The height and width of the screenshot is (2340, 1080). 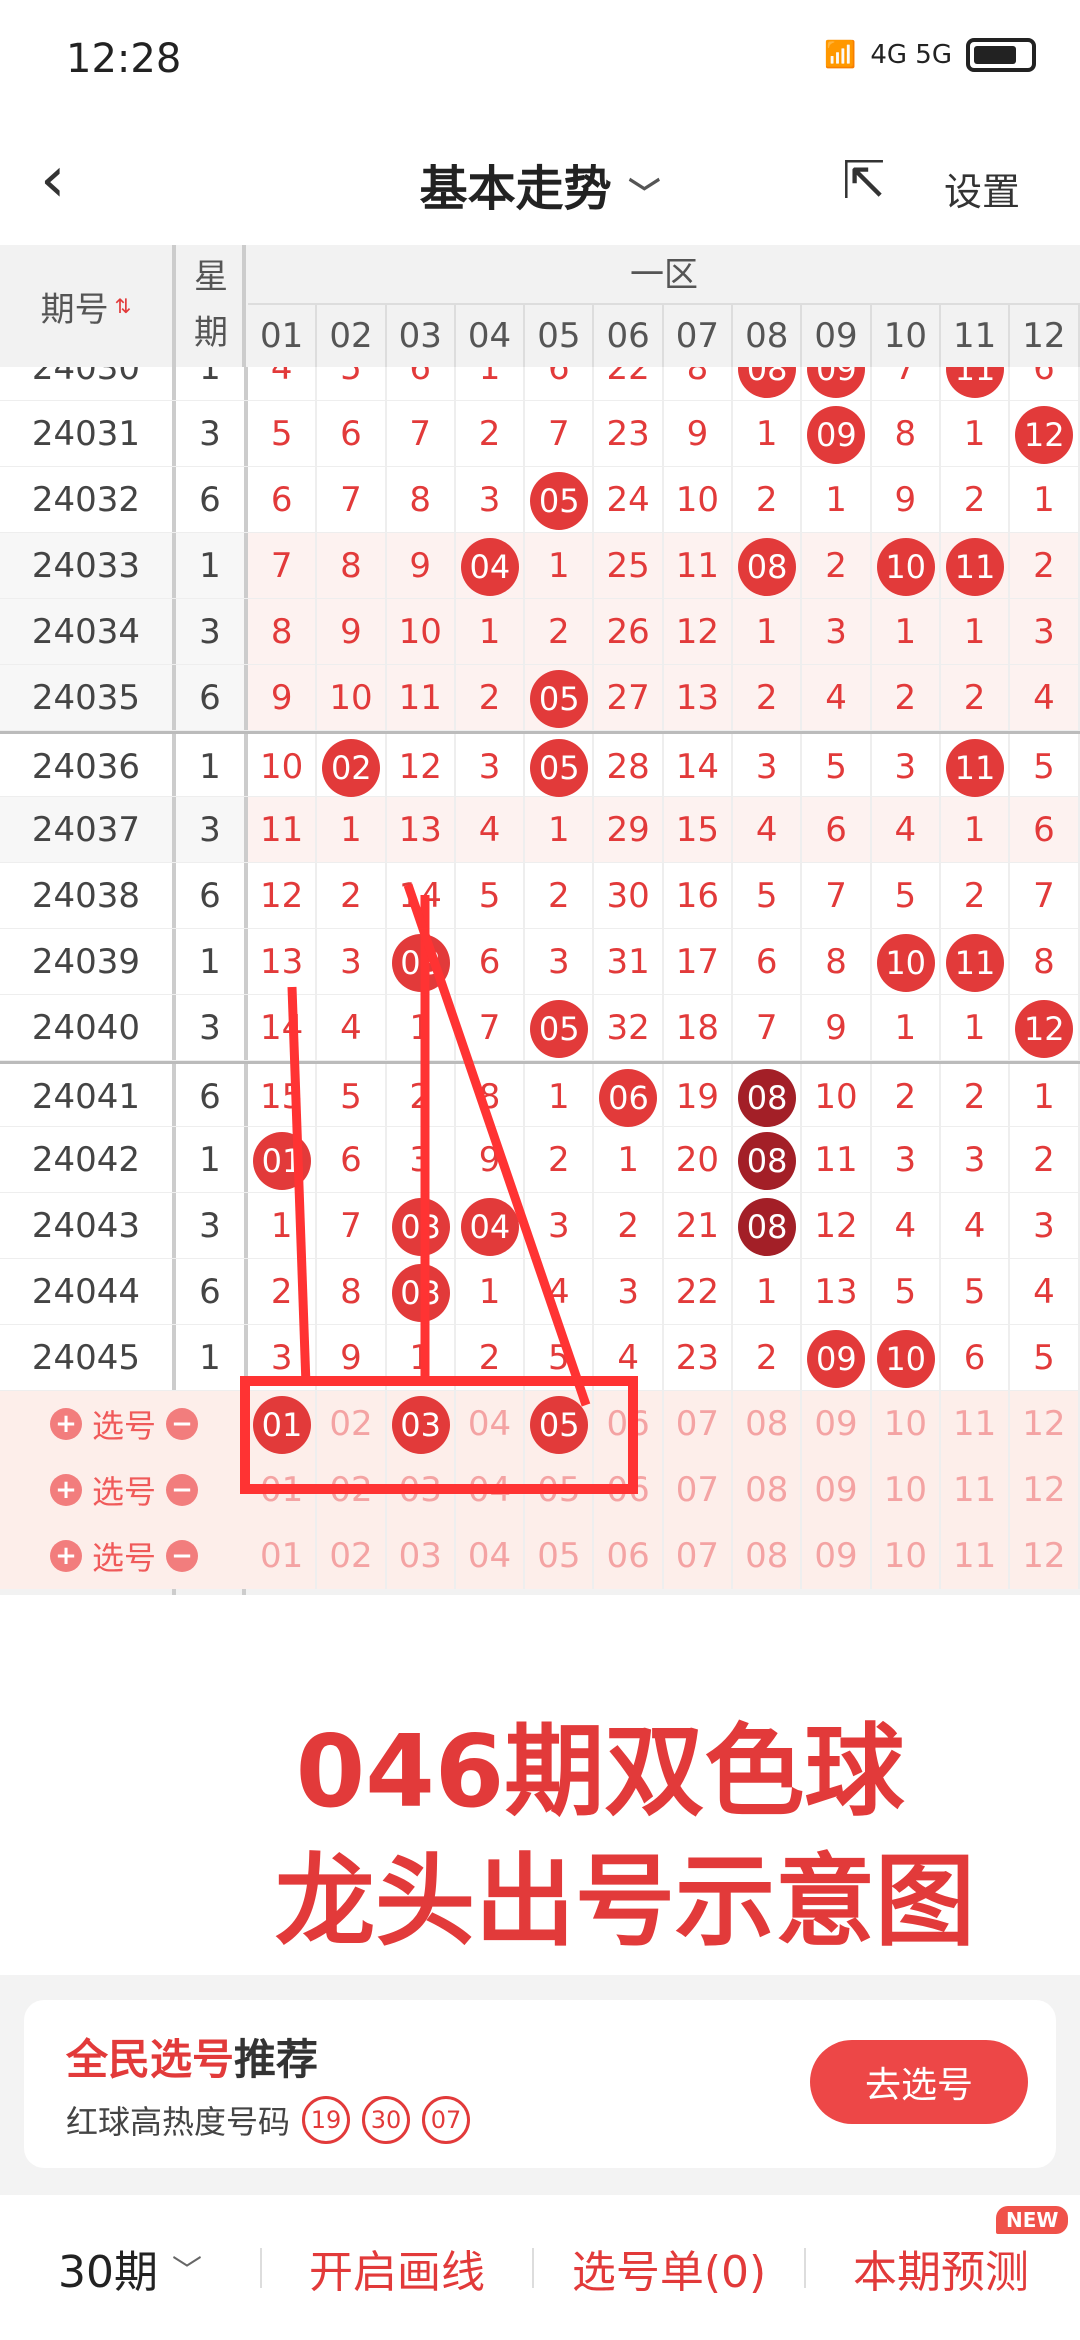 What do you see at coordinates (421, 829) in the screenshot?
I see `number-cell: 13` at bounding box center [421, 829].